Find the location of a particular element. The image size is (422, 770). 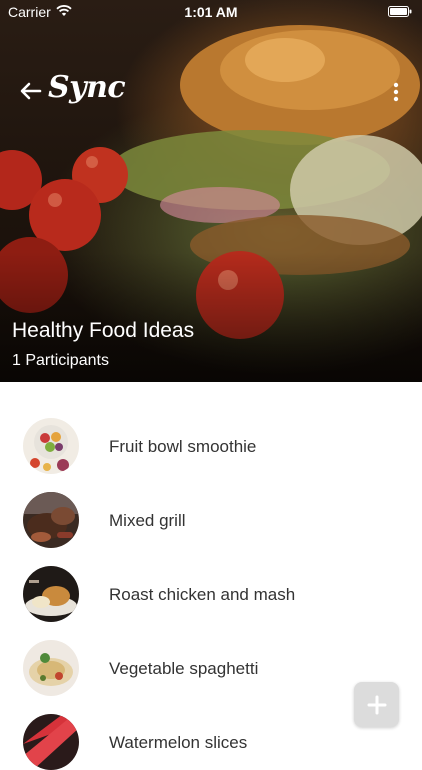

status-bar: Carrier 1:01 AM is located at coordinates (211, 12).